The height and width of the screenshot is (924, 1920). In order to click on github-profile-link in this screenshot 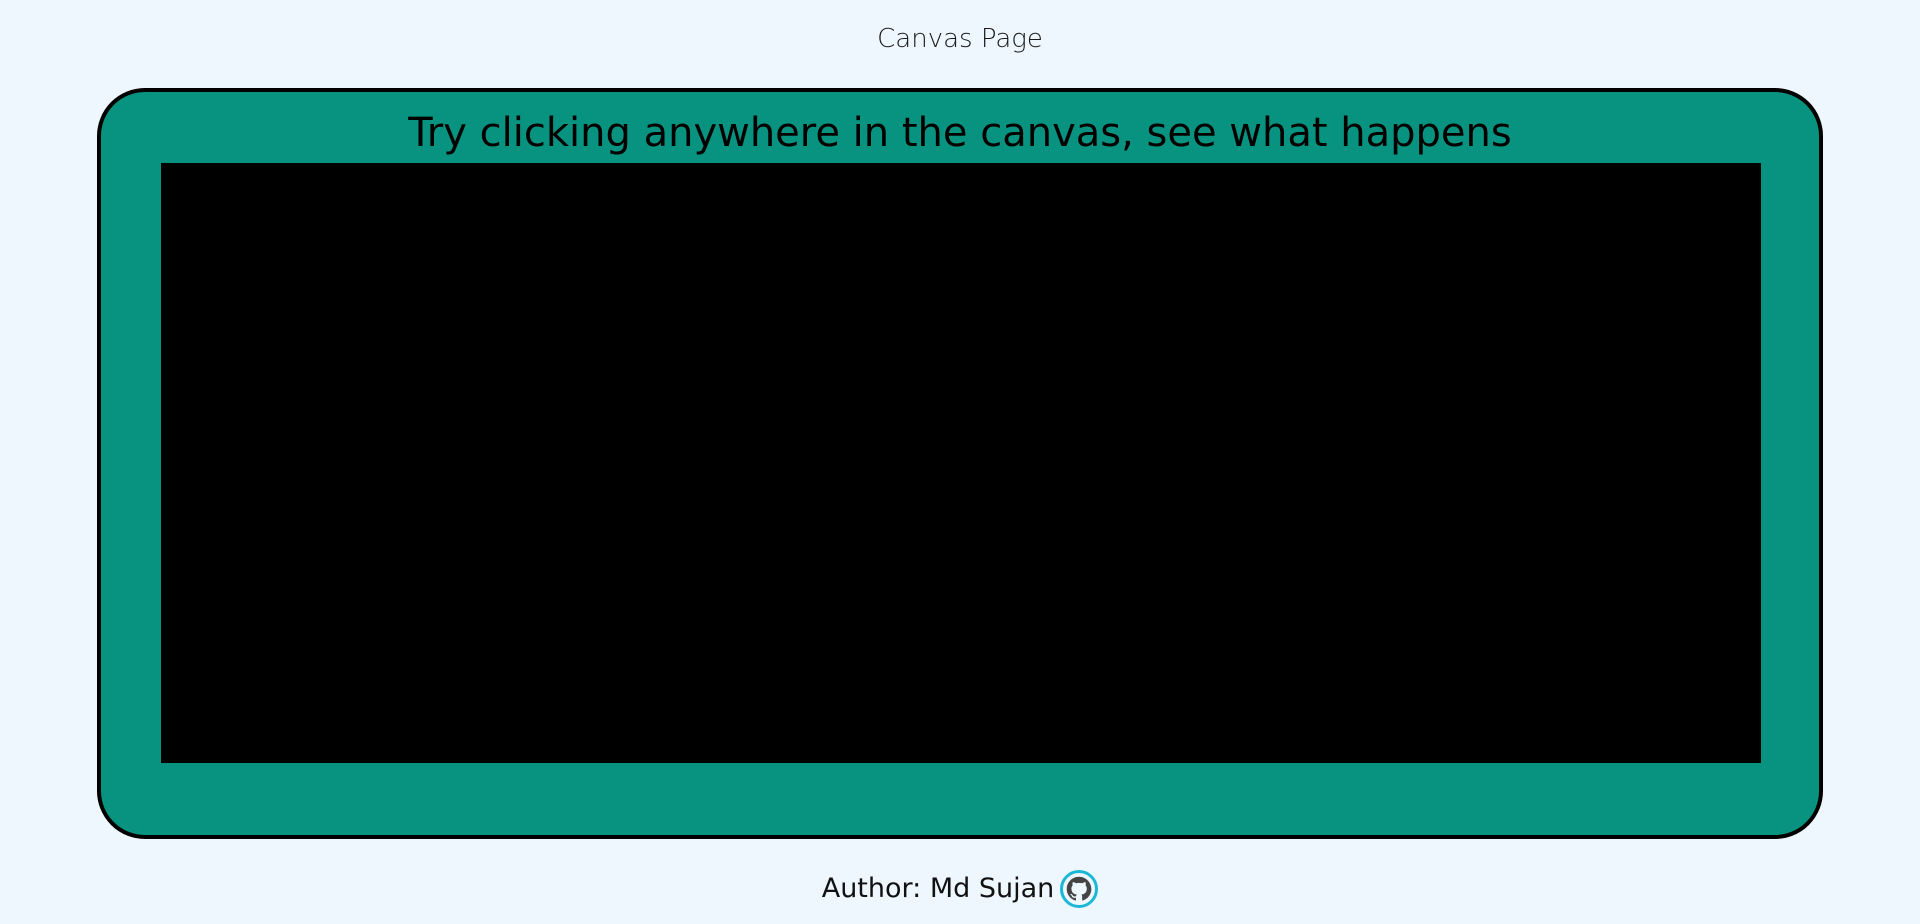, I will do `click(1079, 889)`.